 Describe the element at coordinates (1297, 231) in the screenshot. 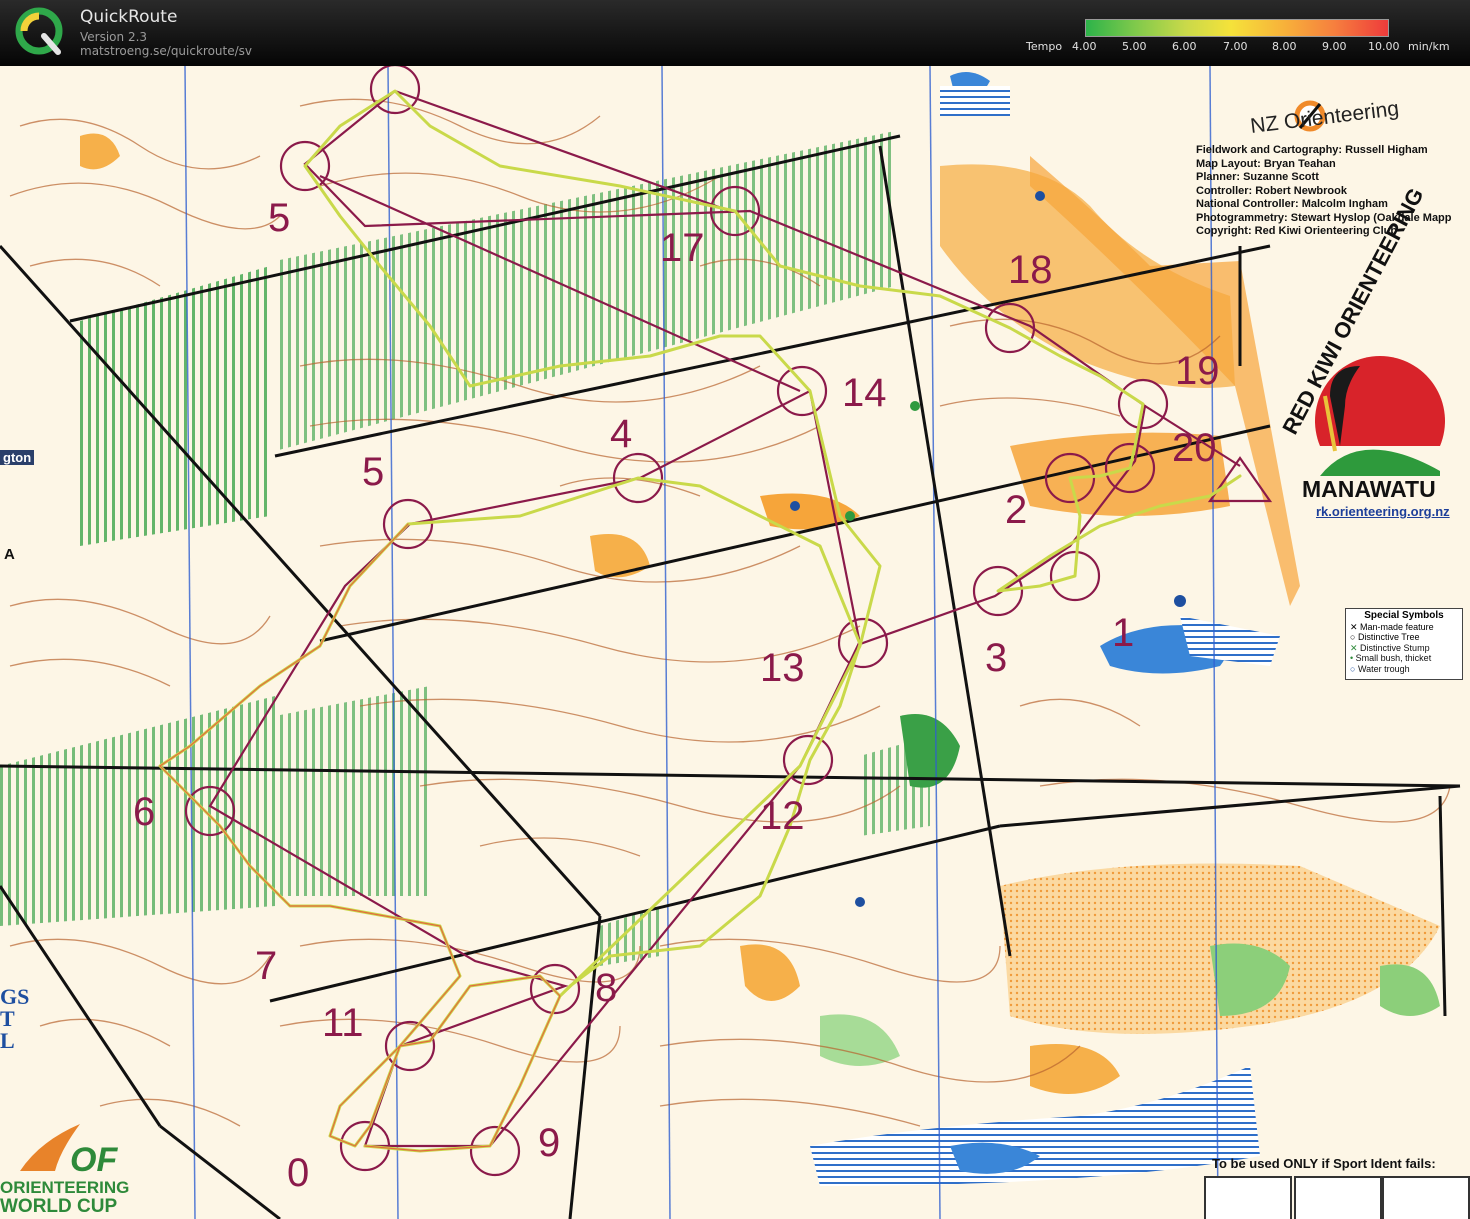

I see `credit-line: Copyright: Red Kiwi Orienteering Club` at that location.